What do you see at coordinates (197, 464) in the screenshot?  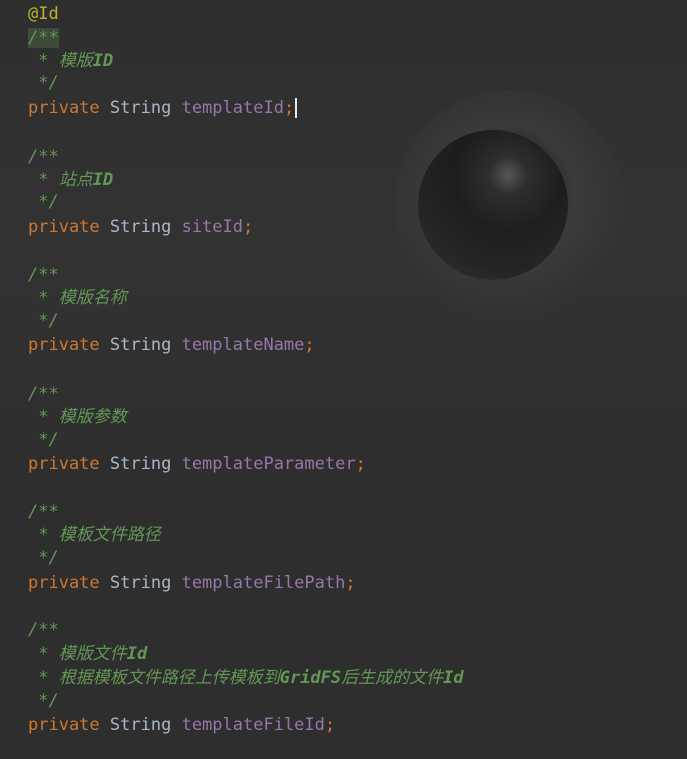 I see `field-declaration: private String templateParameter;` at bounding box center [197, 464].